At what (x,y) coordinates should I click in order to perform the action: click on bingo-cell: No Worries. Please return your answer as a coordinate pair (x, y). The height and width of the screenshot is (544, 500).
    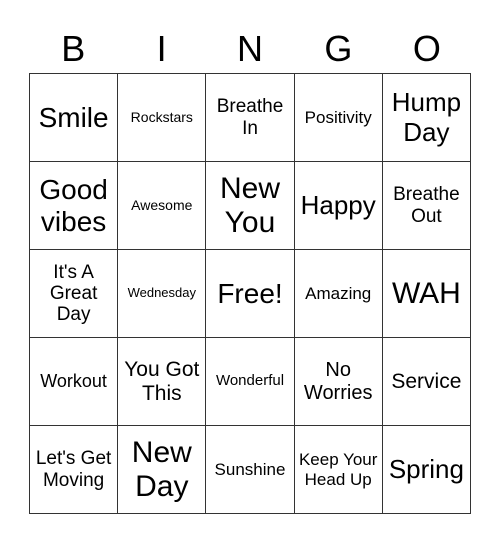
    Looking at the image, I should click on (338, 382).